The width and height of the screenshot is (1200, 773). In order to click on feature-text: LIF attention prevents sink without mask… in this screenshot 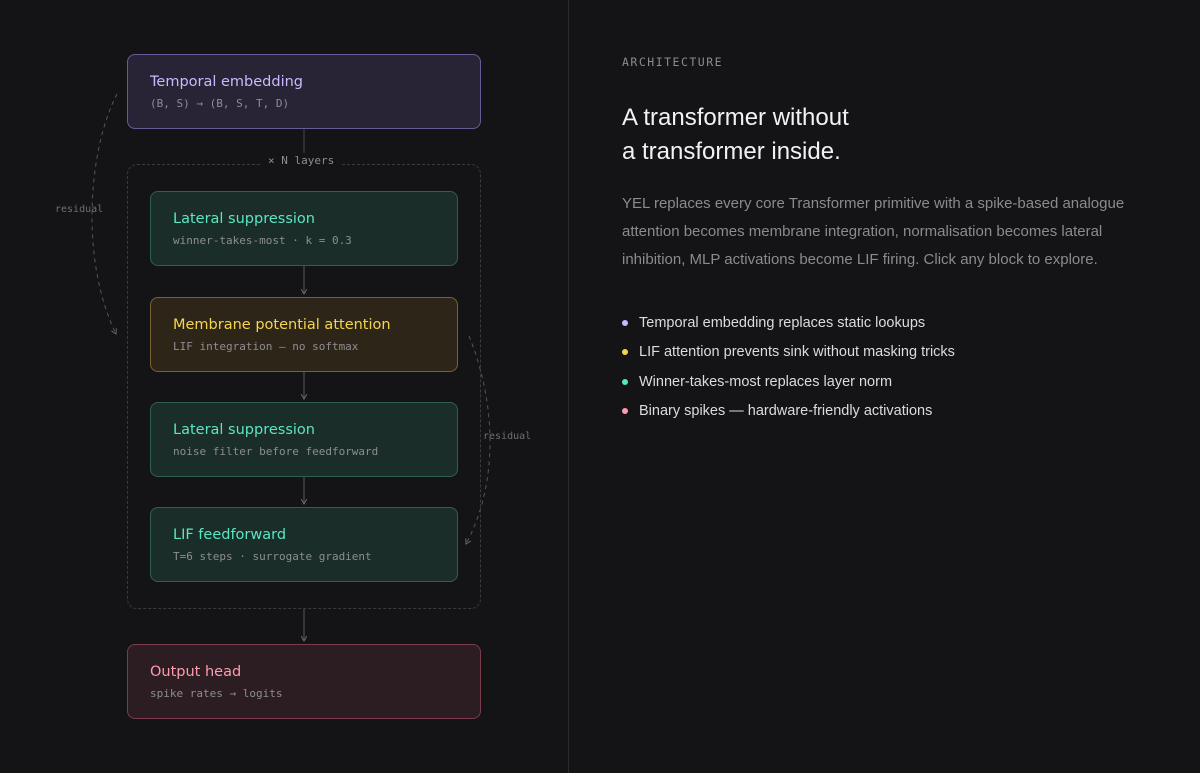, I will do `click(797, 352)`.